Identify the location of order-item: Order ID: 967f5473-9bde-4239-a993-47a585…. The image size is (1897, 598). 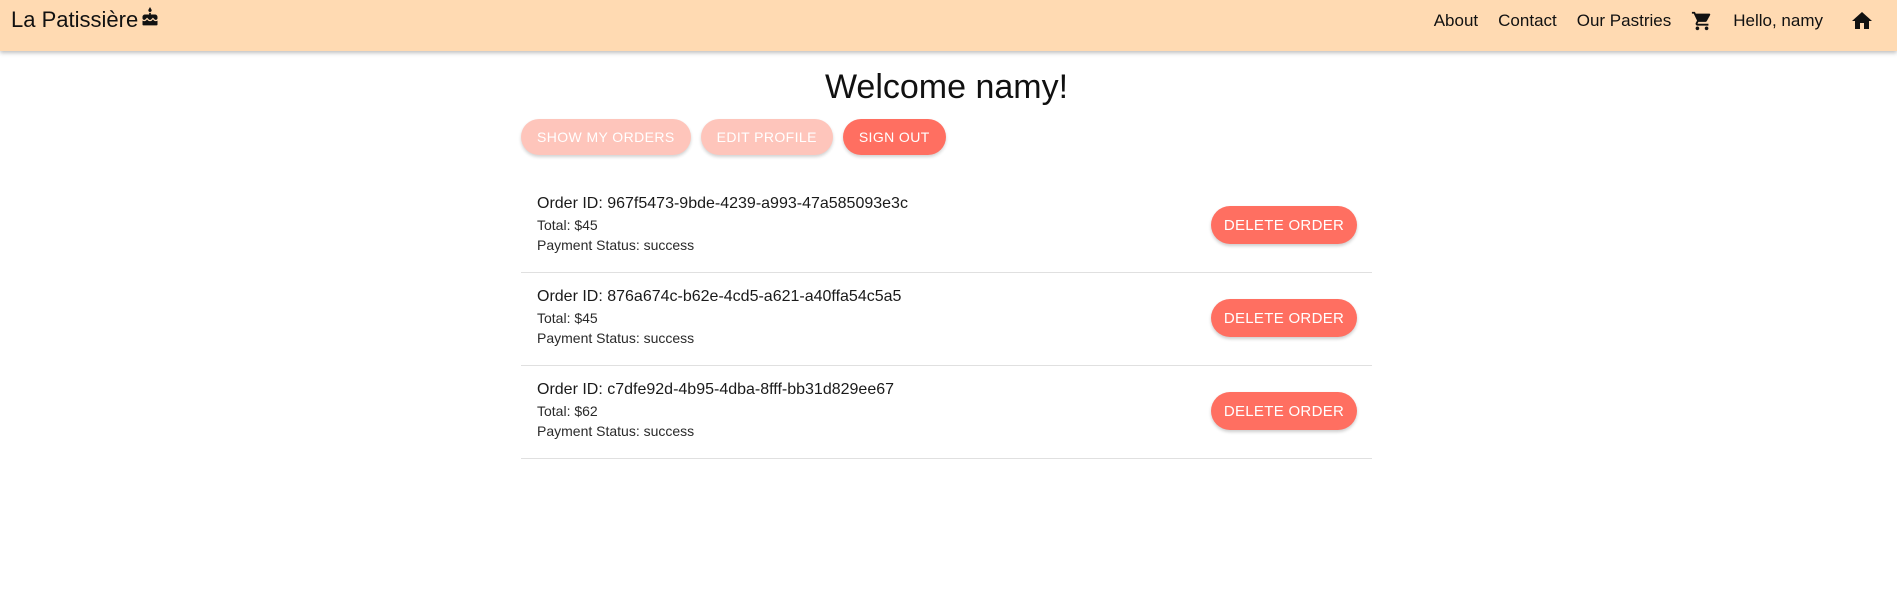
(946, 226).